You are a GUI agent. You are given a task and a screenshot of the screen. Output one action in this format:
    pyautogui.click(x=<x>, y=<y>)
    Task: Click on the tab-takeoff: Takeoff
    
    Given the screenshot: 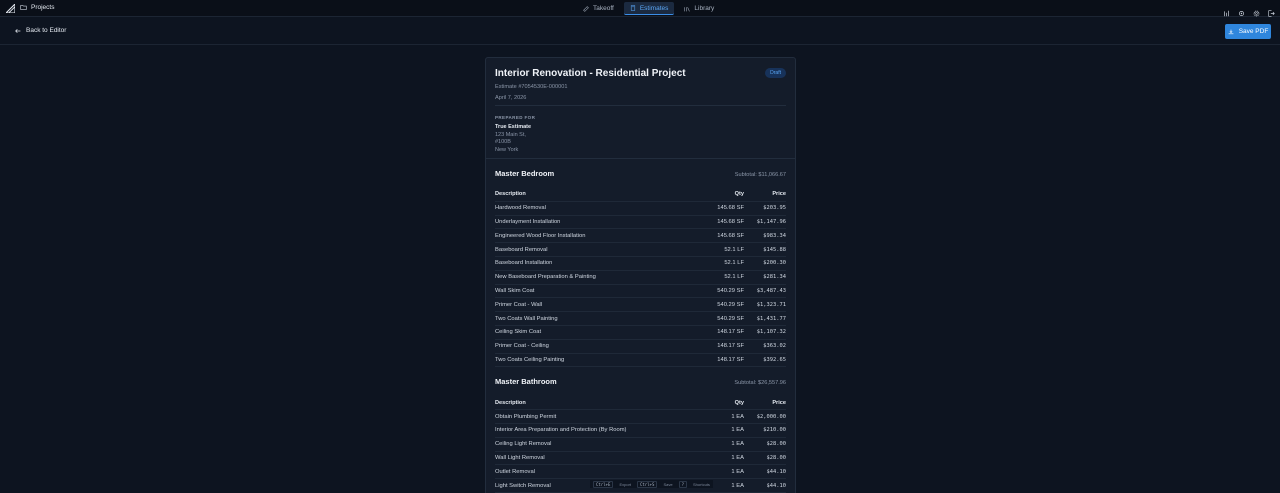 What is the action you would take?
    pyautogui.click(x=598, y=8)
    